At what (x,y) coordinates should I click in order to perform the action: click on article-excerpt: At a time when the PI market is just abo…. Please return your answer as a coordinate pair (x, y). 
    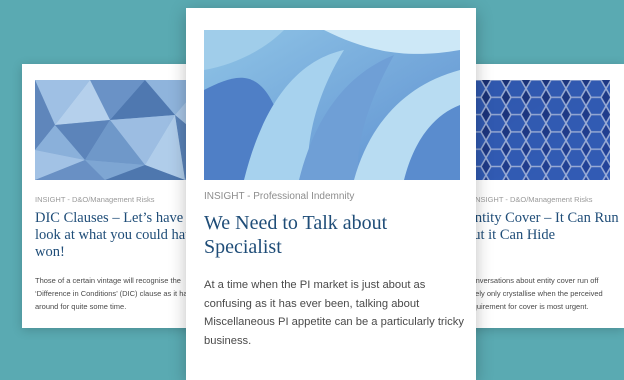
    Looking at the image, I should click on (334, 313).